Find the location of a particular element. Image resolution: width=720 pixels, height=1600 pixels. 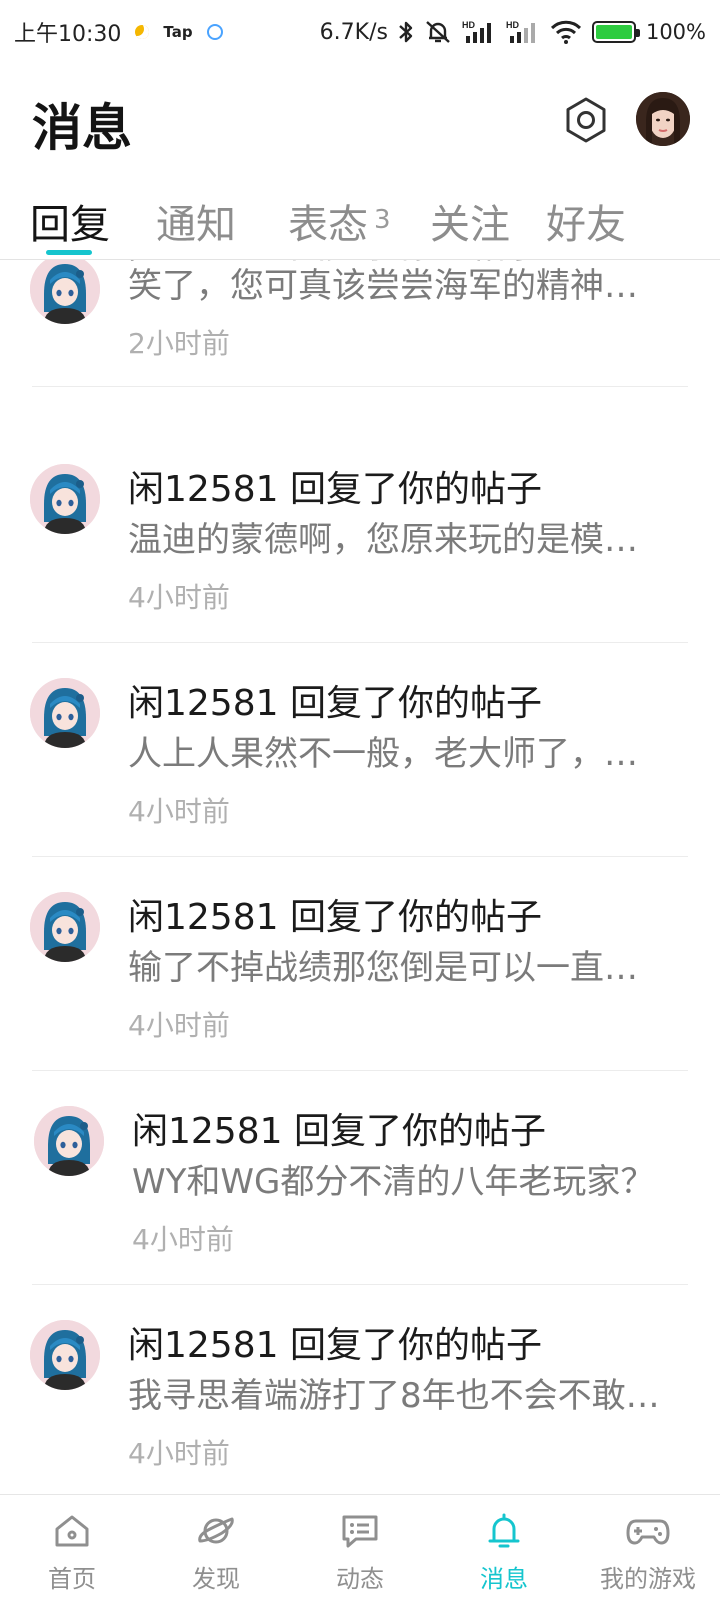

nav-feed-label: 动态 is located at coordinates (360, 1579).